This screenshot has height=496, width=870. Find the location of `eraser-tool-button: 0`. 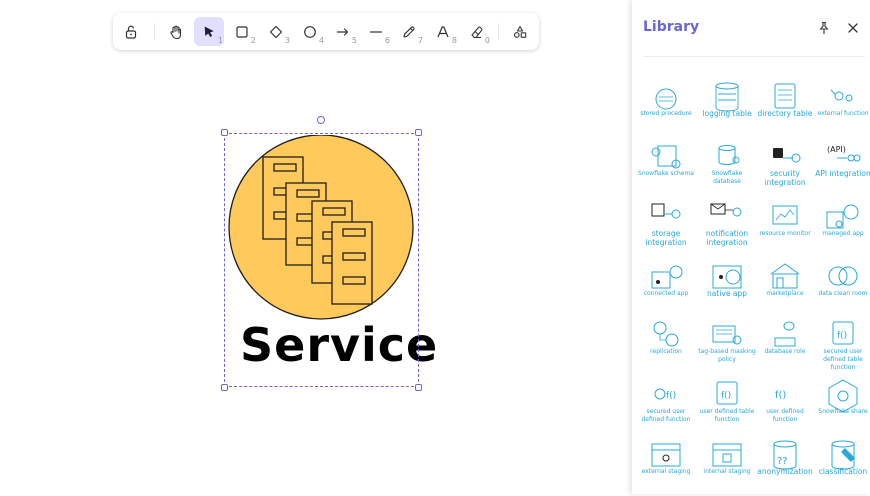

eraser-tool-button: 0 is located at coordinates (476, 31).